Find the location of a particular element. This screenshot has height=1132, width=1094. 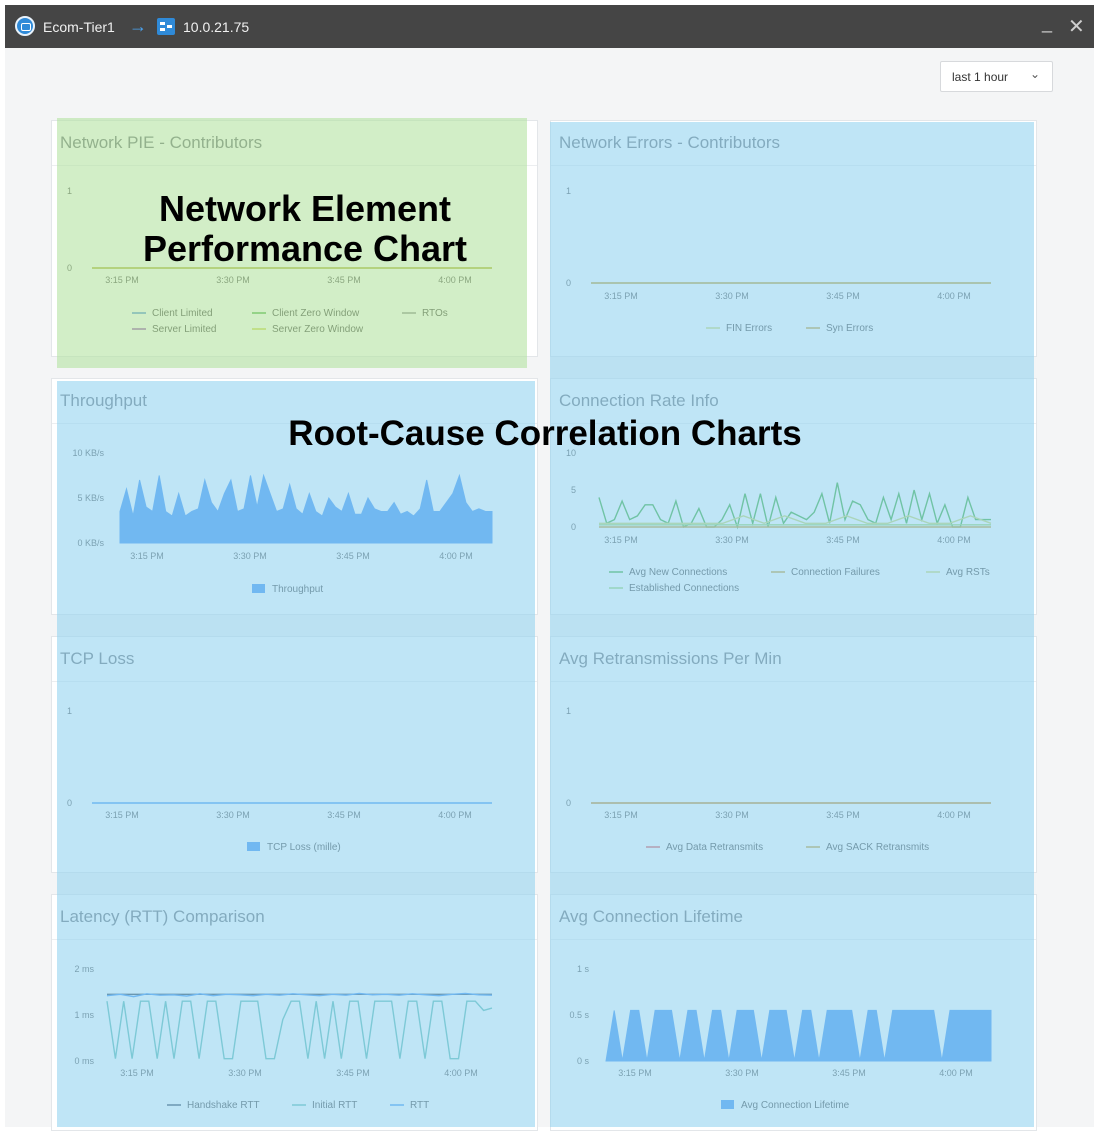

network-element-annotation: Network Element Performance Chart is located at coordinates (305, 229).